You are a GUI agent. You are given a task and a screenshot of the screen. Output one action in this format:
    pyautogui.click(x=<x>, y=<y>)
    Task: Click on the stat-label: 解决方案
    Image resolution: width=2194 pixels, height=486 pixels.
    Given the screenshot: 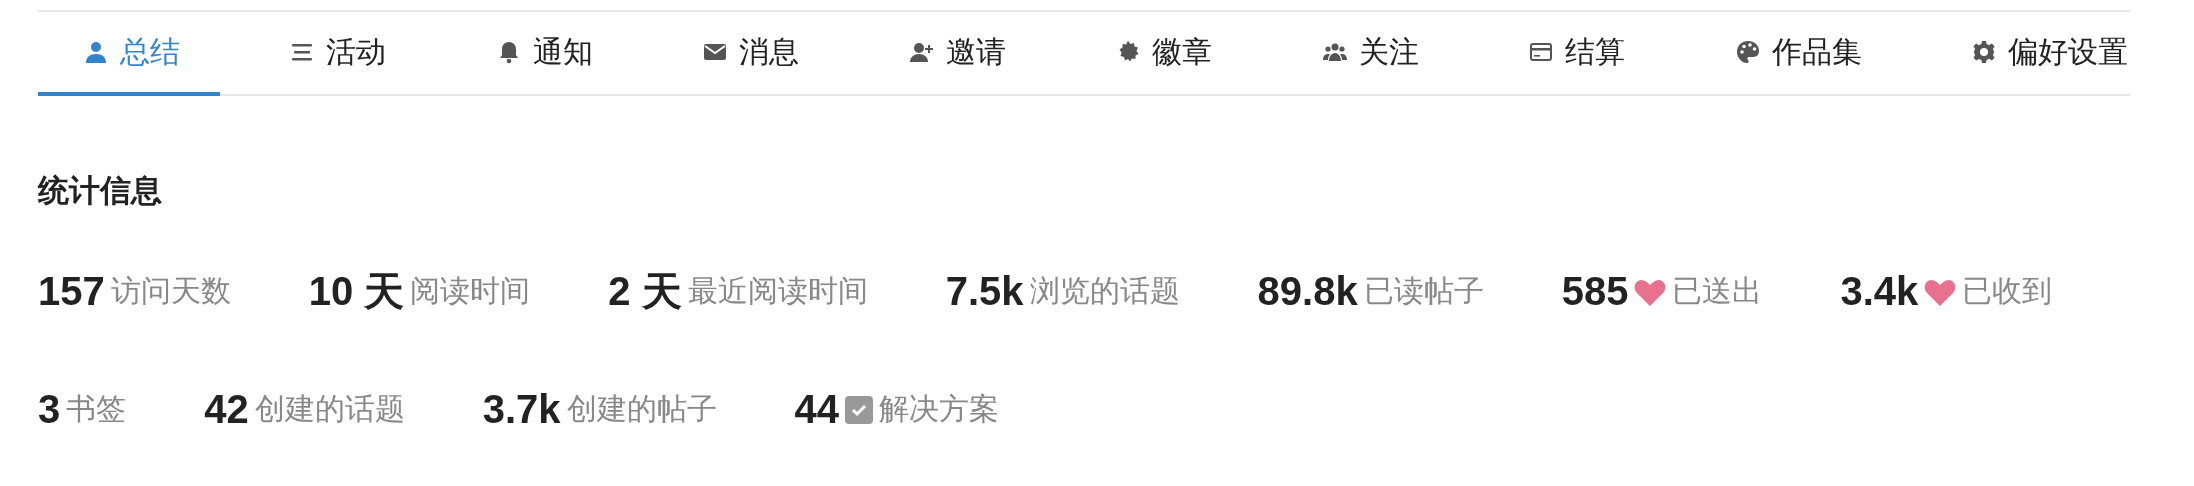 What is the action you would take?
    pyautogui.click(x=939, y=409)
    